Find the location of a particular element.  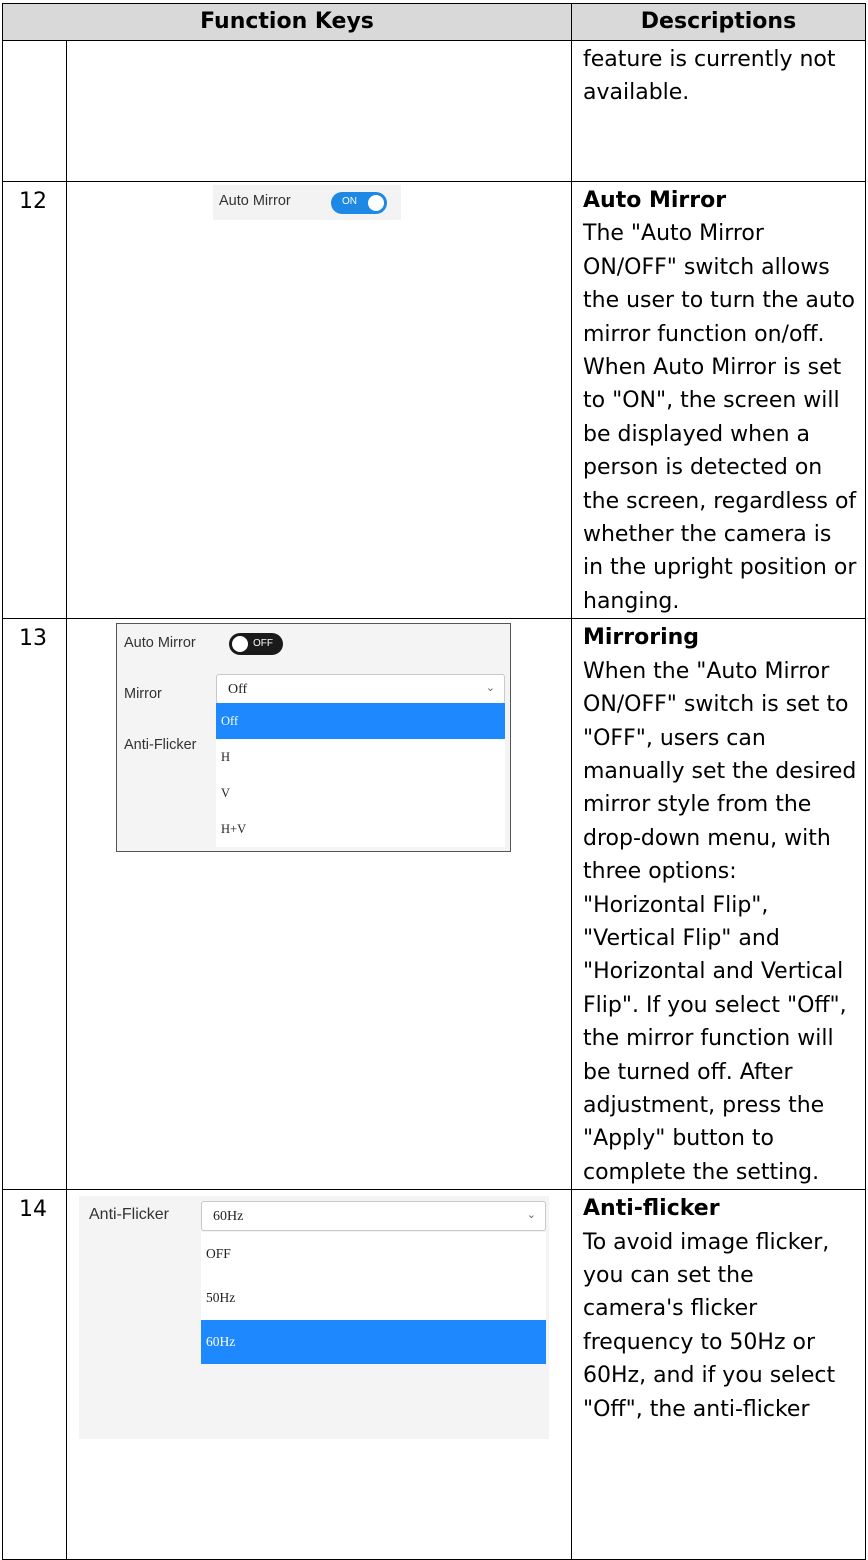

anti-flicker-option: OFF is located at coordinates (373, 1254).